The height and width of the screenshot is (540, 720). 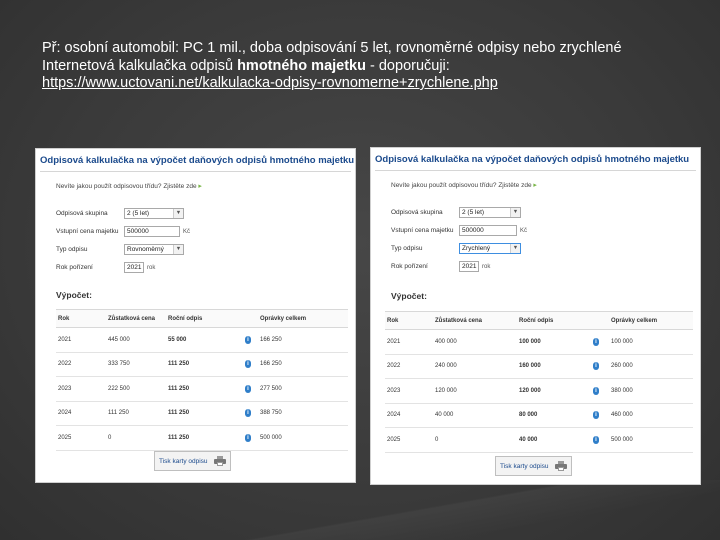 What do you see at coordinates (524, 466) in the screenshot?
I see `print-label: Tisk karty odpisu` at bounding box center [524, 466].